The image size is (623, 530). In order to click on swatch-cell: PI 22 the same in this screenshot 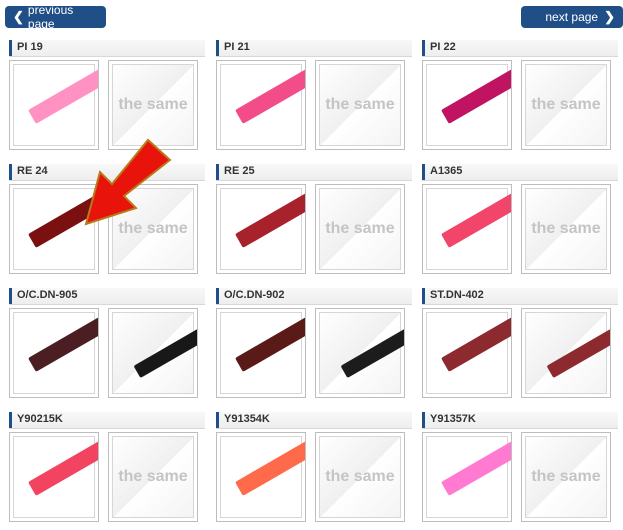, I will do `click(522, 99)`.